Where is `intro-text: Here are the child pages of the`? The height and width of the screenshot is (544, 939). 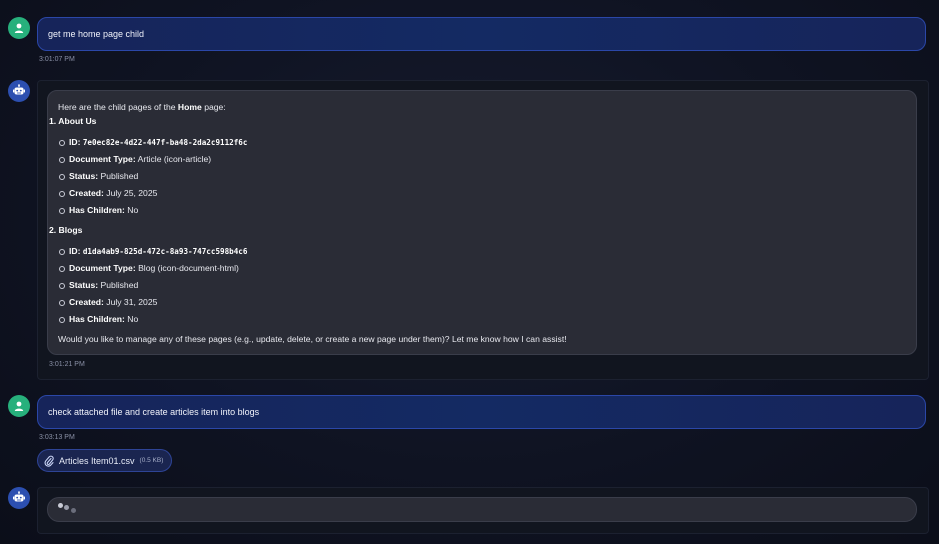 intro-text: Here are the child pages of the is located at coordinates (118, 107).